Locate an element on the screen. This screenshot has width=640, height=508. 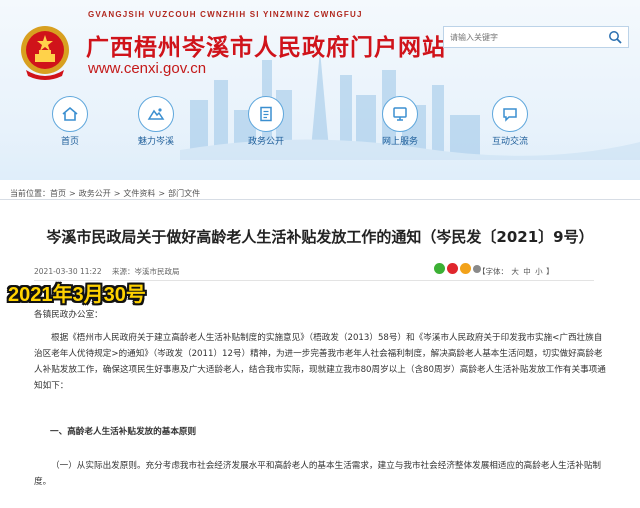
date-overlay-caption: 2021年3月30号 is located at coordinates (77, 295).